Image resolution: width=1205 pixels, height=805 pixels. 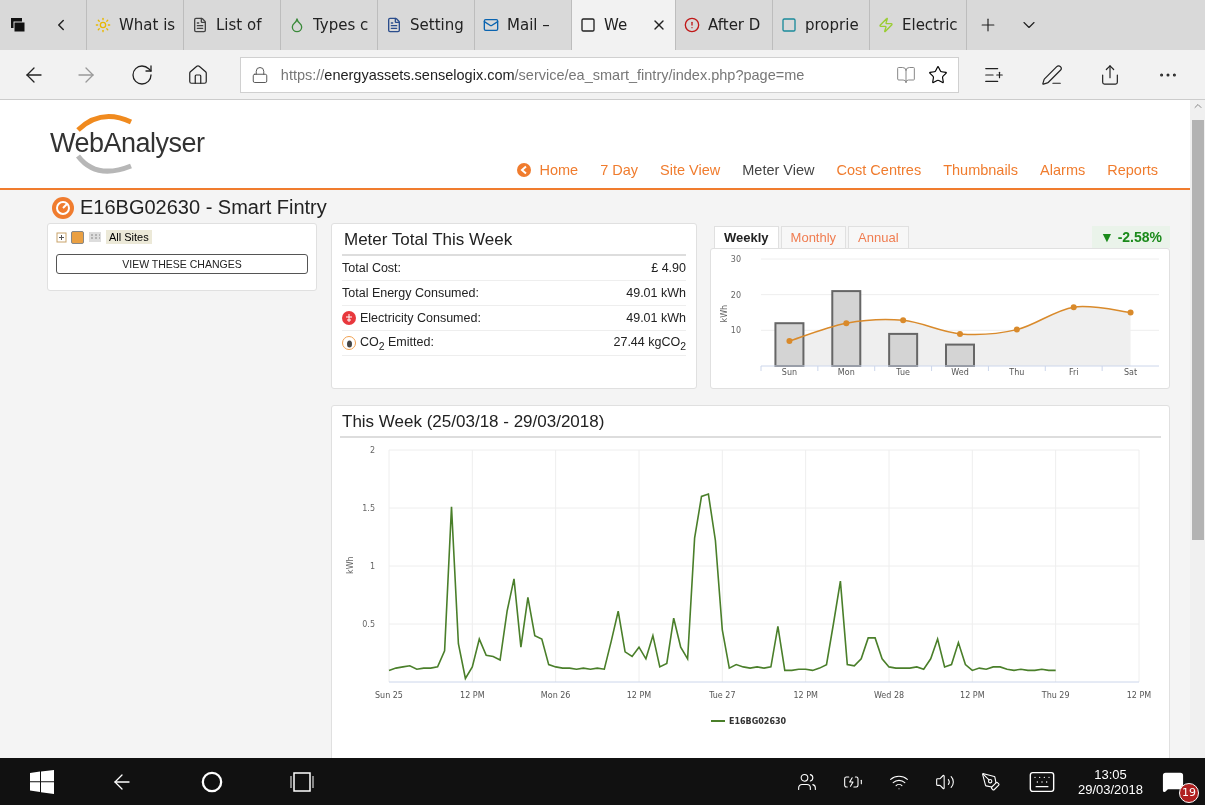 What do you see at coordinates (140, 143) in the screenshot?
I see `logo: WebAnalyser` at bounding box center [140, 143].